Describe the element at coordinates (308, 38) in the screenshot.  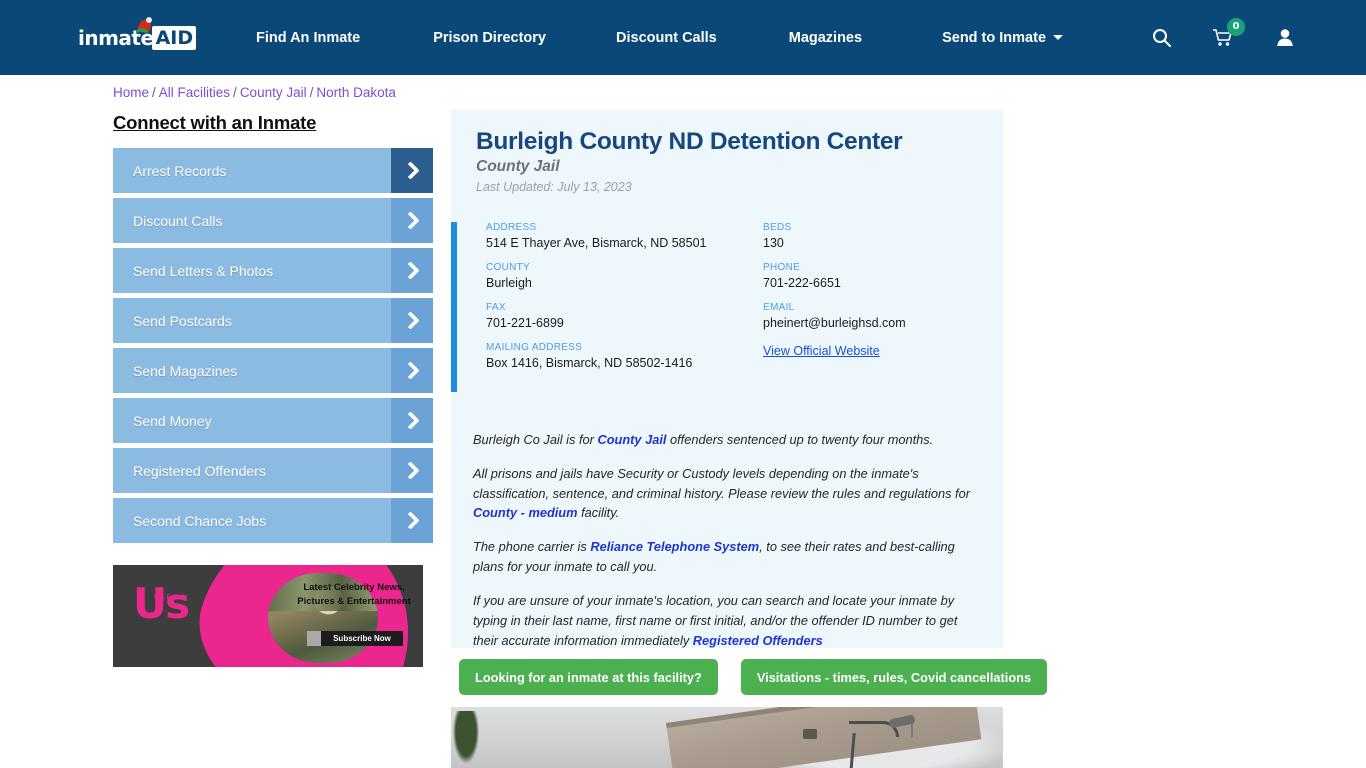
I see `nav-find-an-inmate: Find An Inmate` at that location.